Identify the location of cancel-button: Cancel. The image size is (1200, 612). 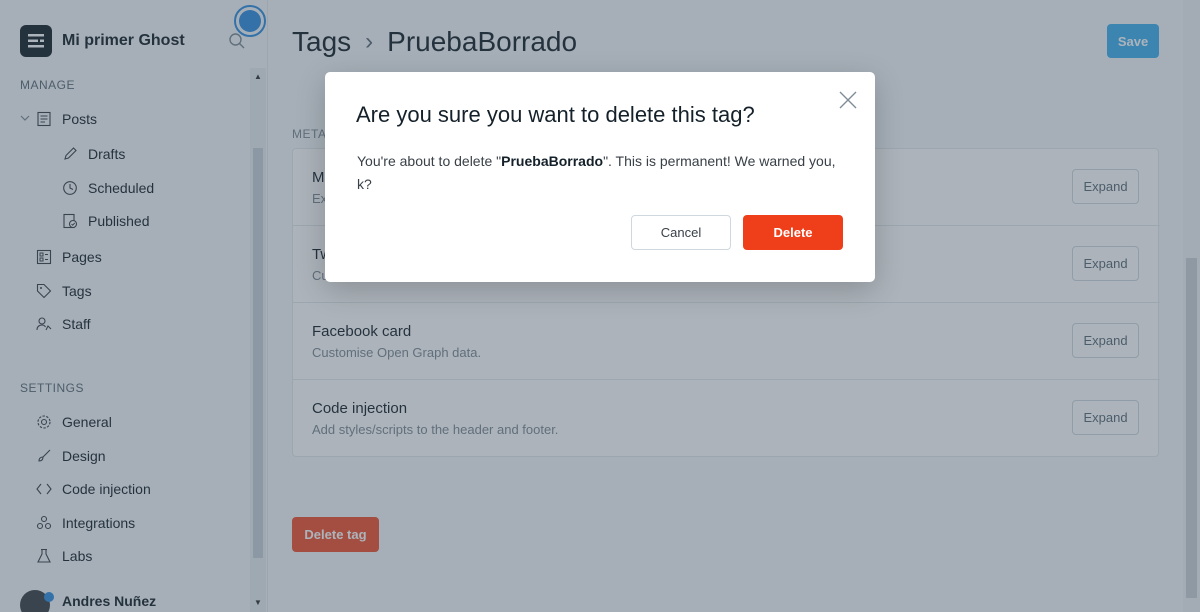
(681, 232).